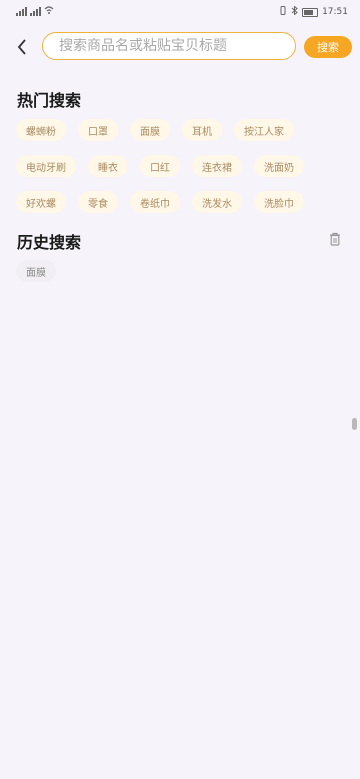 Image resolution: width=360 pixels, height=779 pixels. What do you see at coordinates (41, 130) in the screenshot?
I see `hot-search-tag: 螺蛳粉` at bounding box center [41, 130].